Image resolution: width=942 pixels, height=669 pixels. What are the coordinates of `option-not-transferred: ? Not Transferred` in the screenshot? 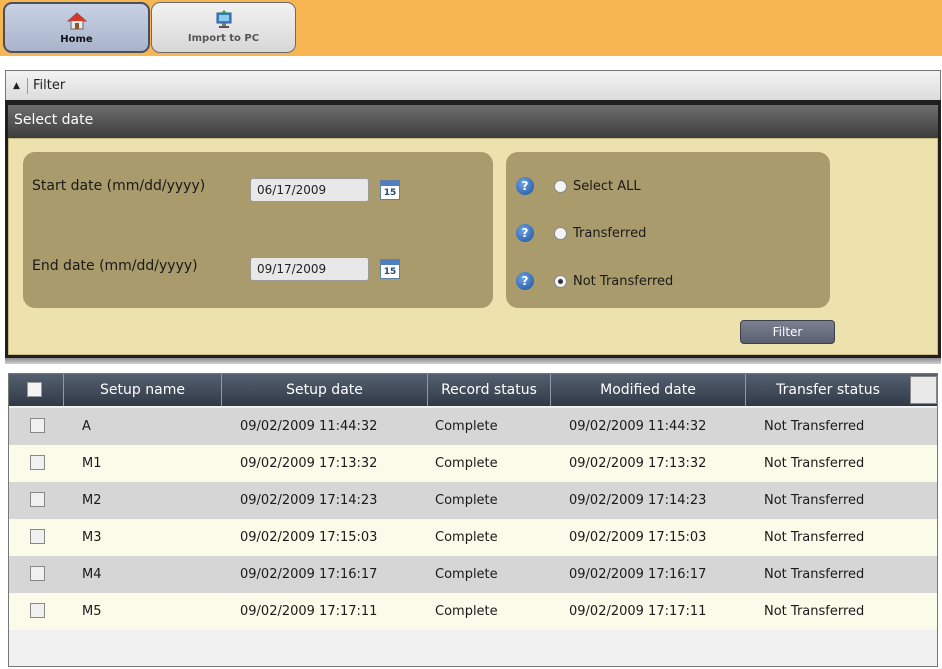 It's located at (594, 281).